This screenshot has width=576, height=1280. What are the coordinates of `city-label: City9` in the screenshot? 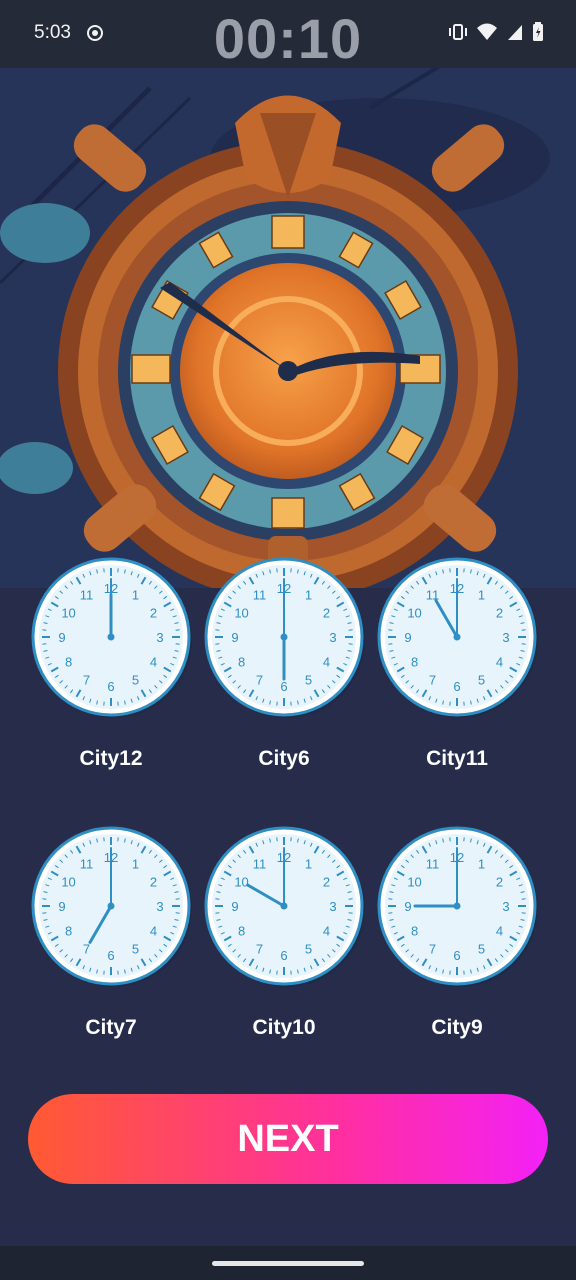 It's located at (457, 1027).